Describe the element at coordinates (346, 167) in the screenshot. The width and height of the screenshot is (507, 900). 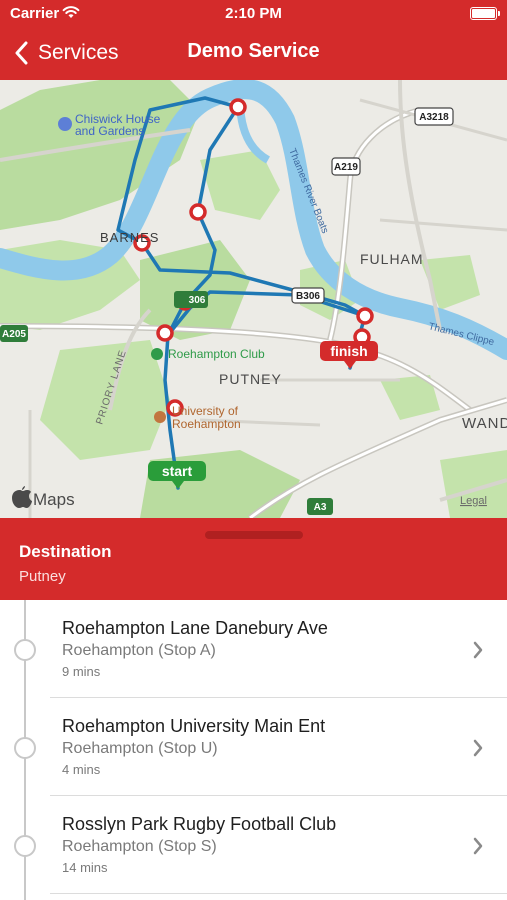
I see `shield-a219: A219` at that location.